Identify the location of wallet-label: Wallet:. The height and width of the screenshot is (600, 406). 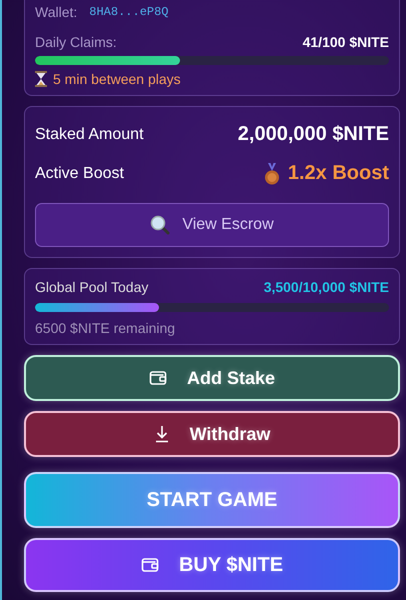
(56, 12).